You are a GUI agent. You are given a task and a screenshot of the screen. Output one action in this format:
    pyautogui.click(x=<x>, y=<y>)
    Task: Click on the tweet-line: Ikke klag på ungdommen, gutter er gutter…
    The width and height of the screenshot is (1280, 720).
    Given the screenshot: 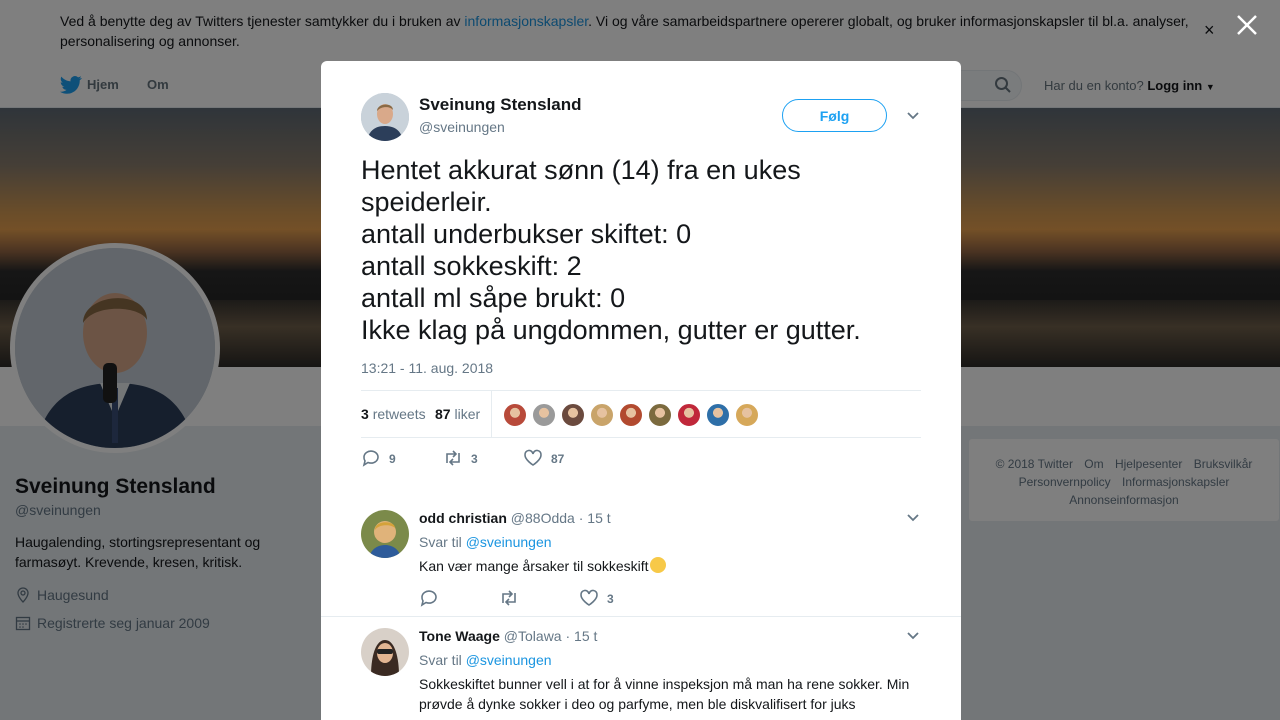 What is the action you would take?
    pyautogui.click(x=611, y=330)
    